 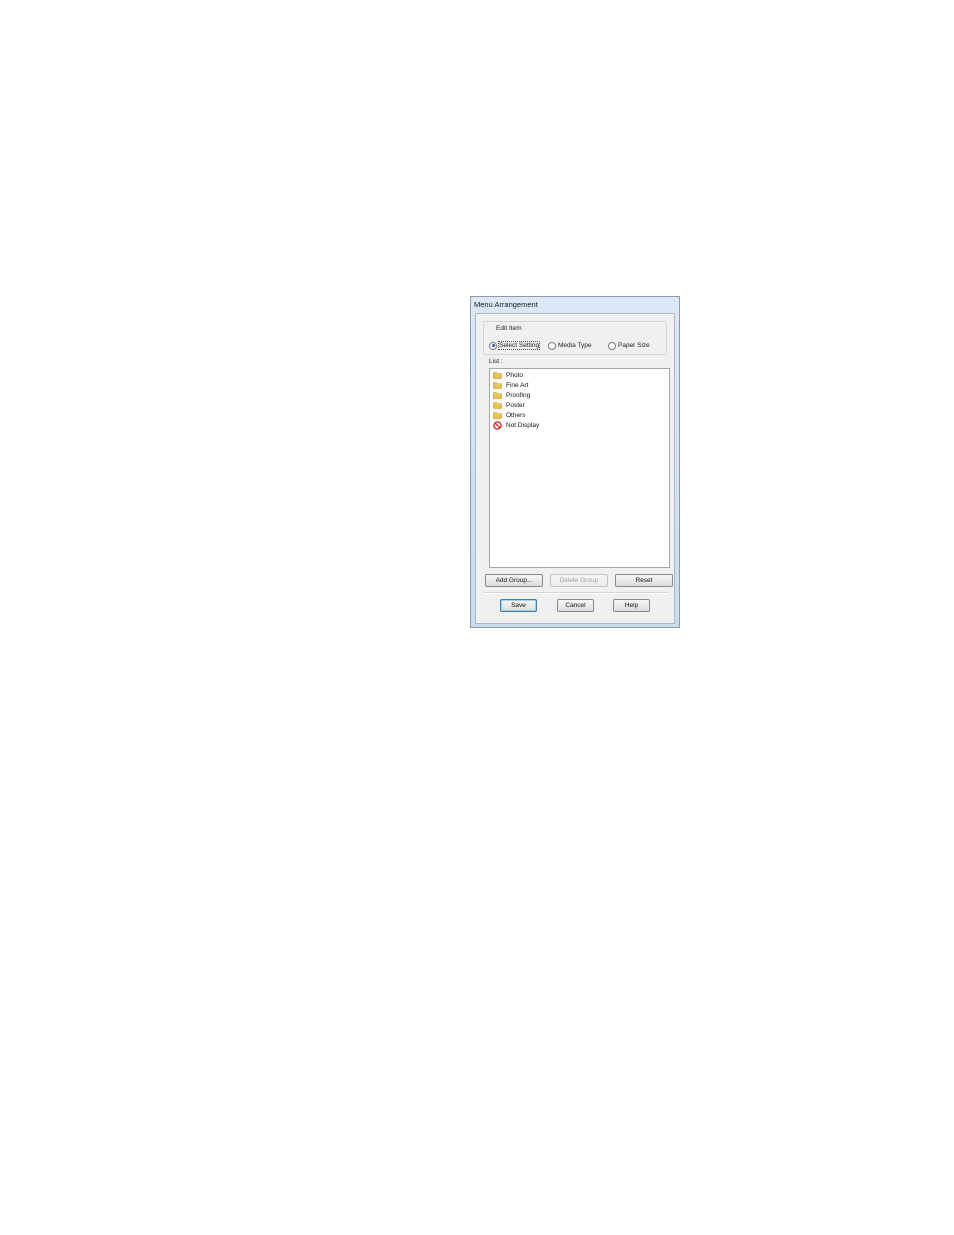 What do you see at coordinates (523, 425) in the screenshot?
I see `list-item-label: Not Display` at bounding box center [523, 425].